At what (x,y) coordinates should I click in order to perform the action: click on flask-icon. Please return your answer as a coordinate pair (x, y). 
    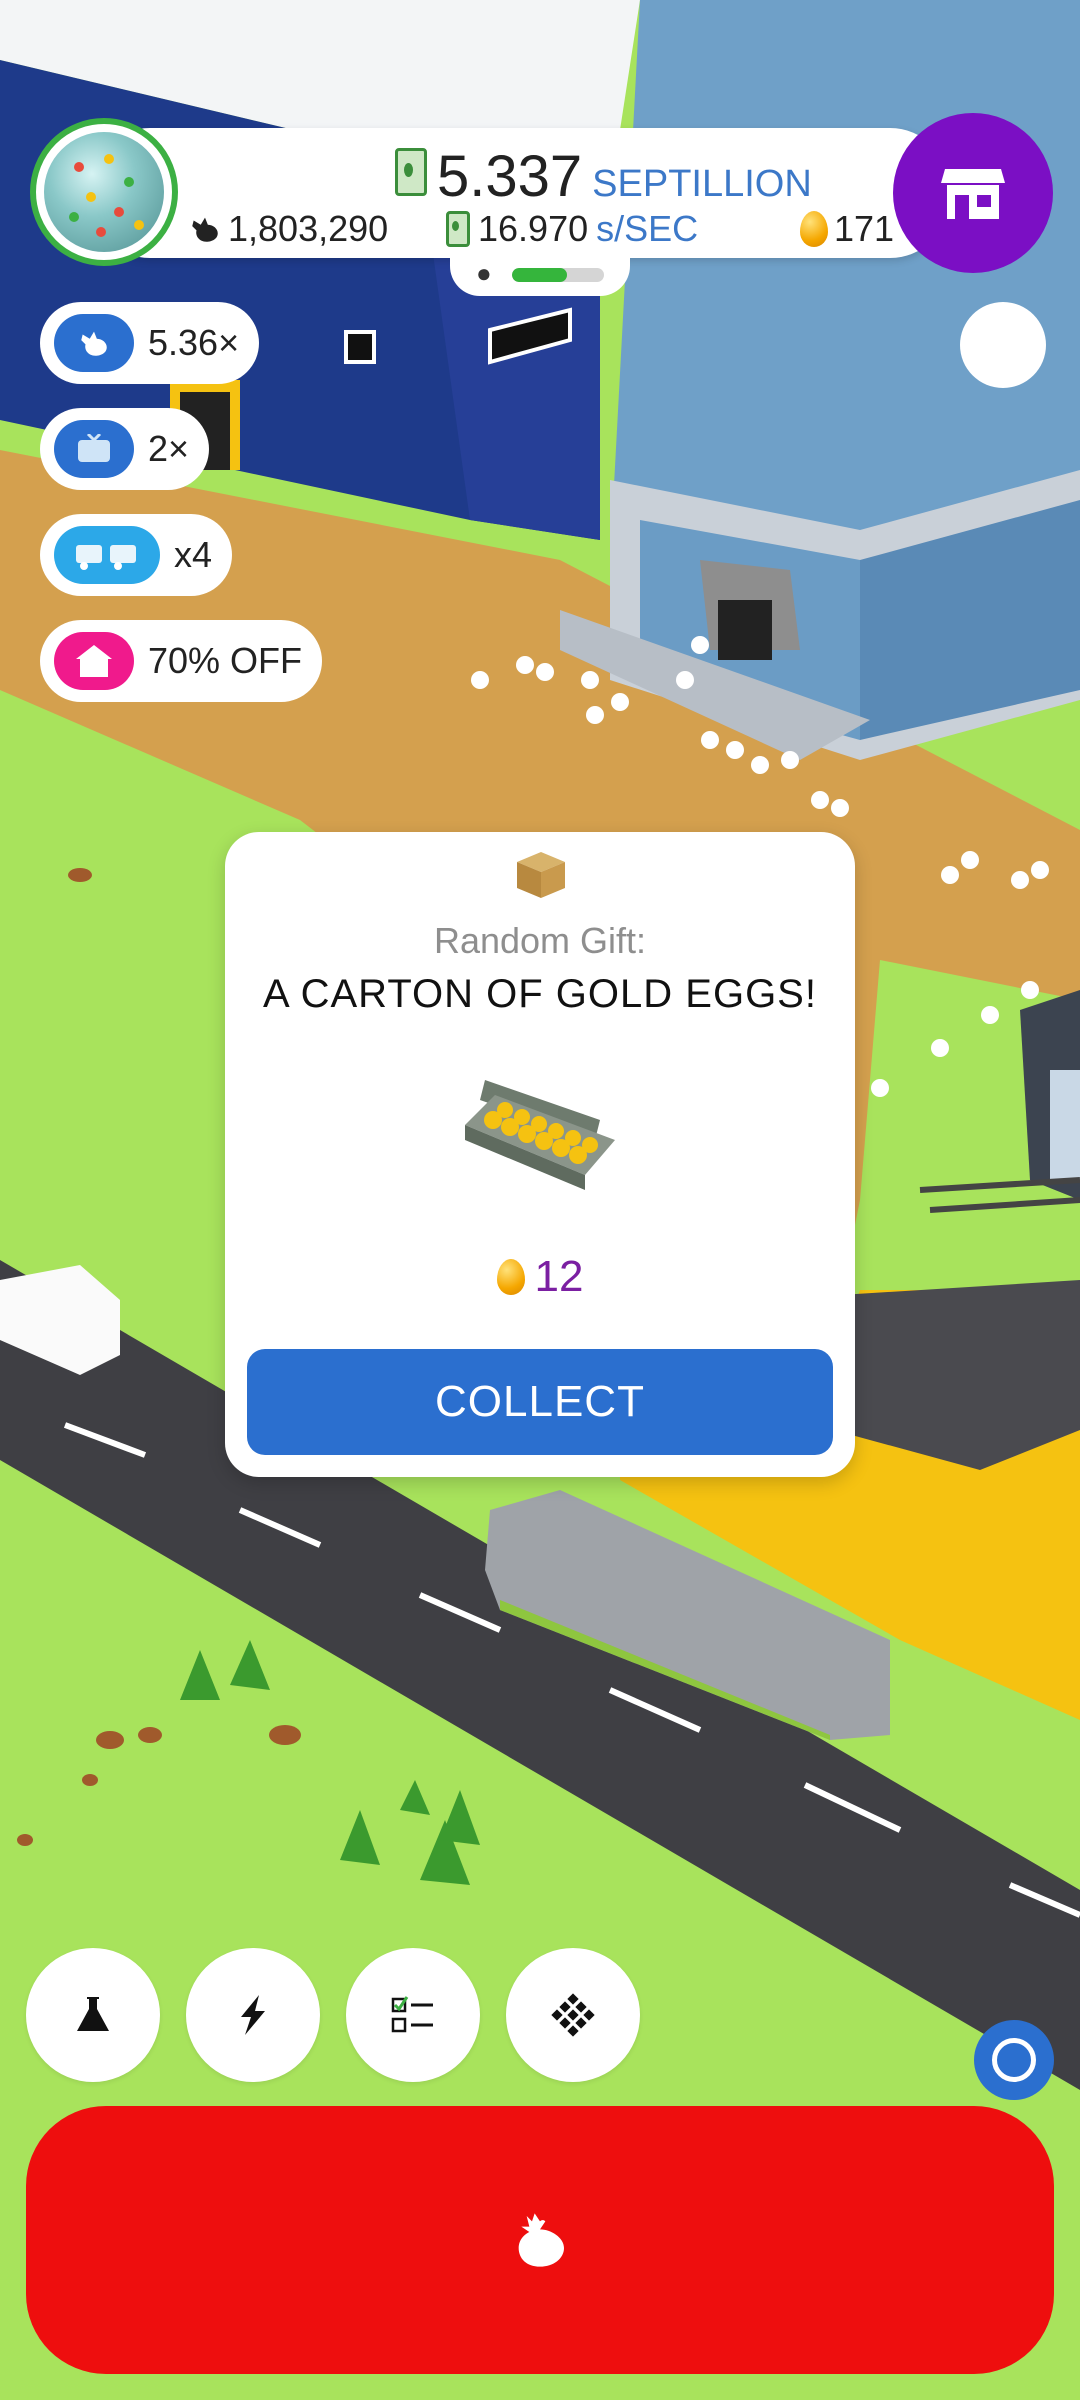
    Looking at the image, I should click on (93, 2014).